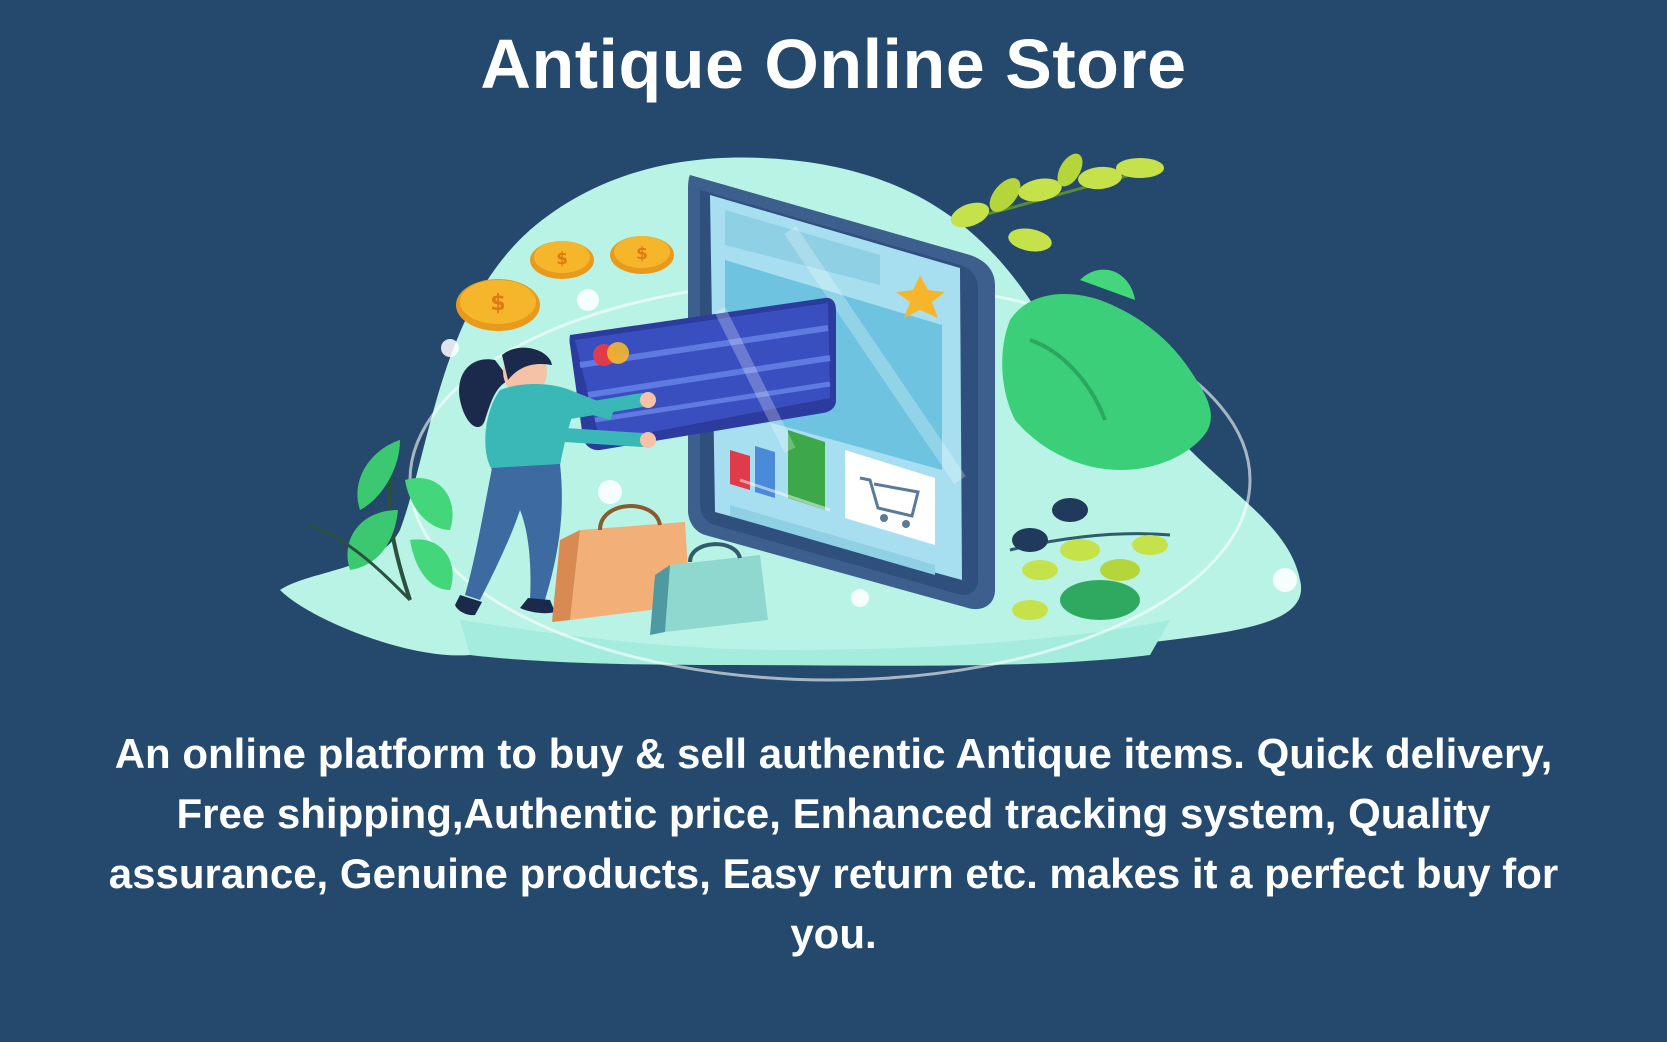  Describe the element at coordinates (833, 64) in the screenshot. I see `page-title: Antique Online Store` at that location.